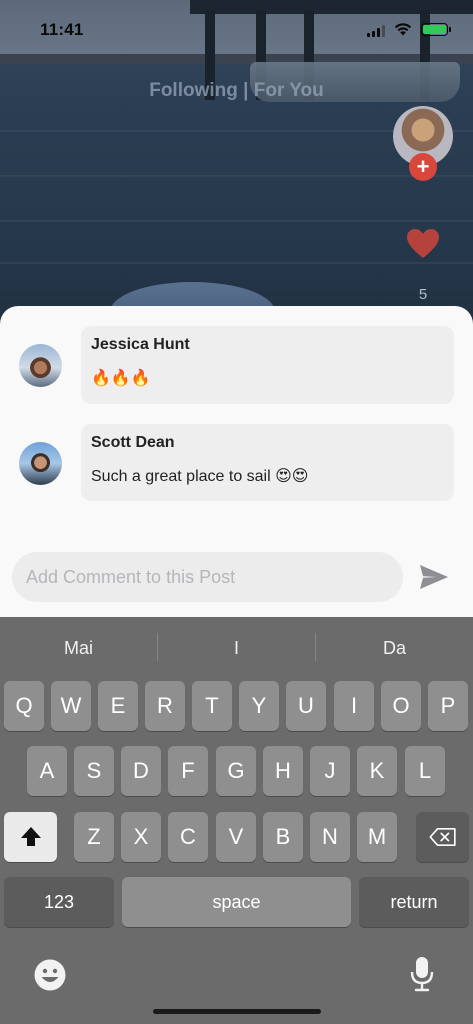  Describe the element at coordinates (330, 771) in the screenshot. I see `key-j: J` at that location.